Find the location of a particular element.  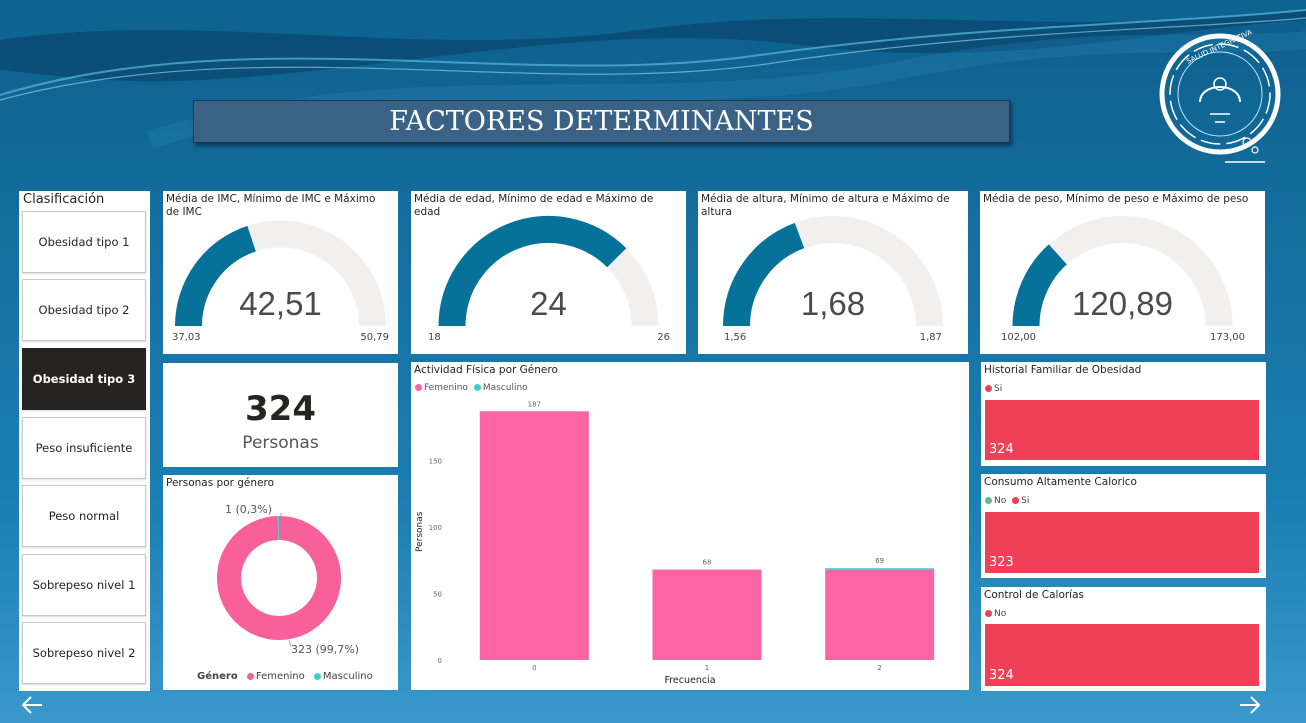

gauge-max: 50,79 is located at coordinates (374, 337).